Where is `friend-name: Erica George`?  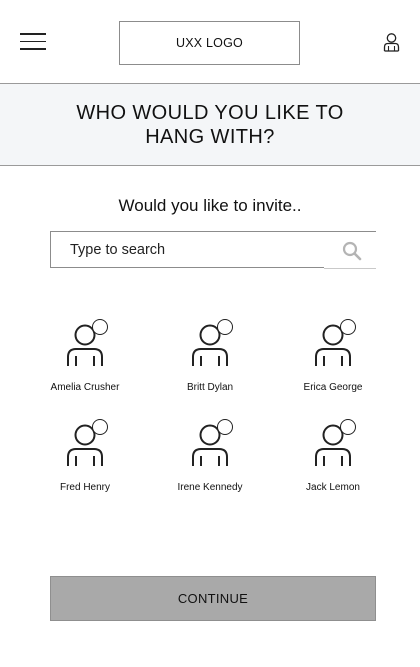 friend-name: Erica George is located at coordinates (333, 387).